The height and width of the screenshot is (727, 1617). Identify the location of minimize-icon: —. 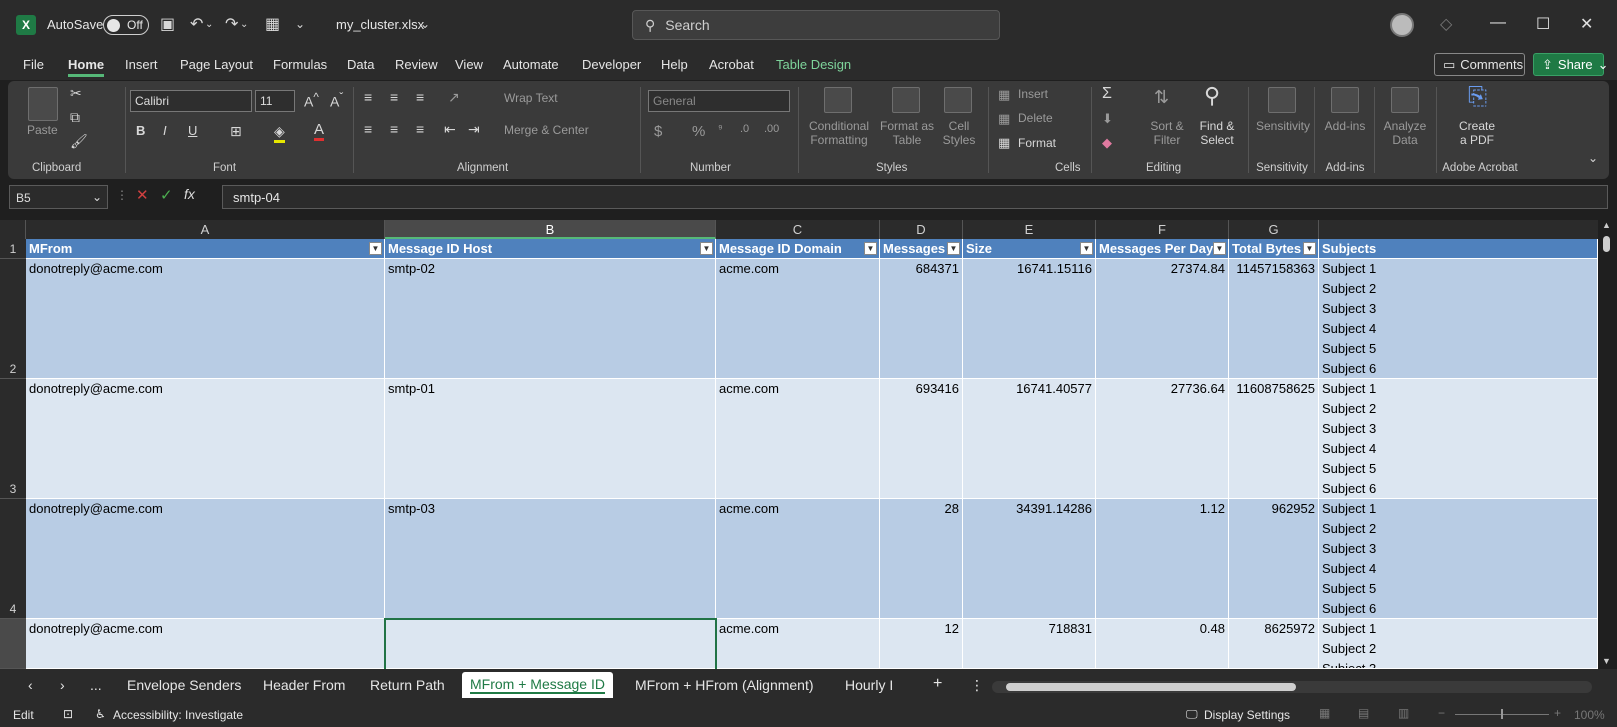
(1498, 23).